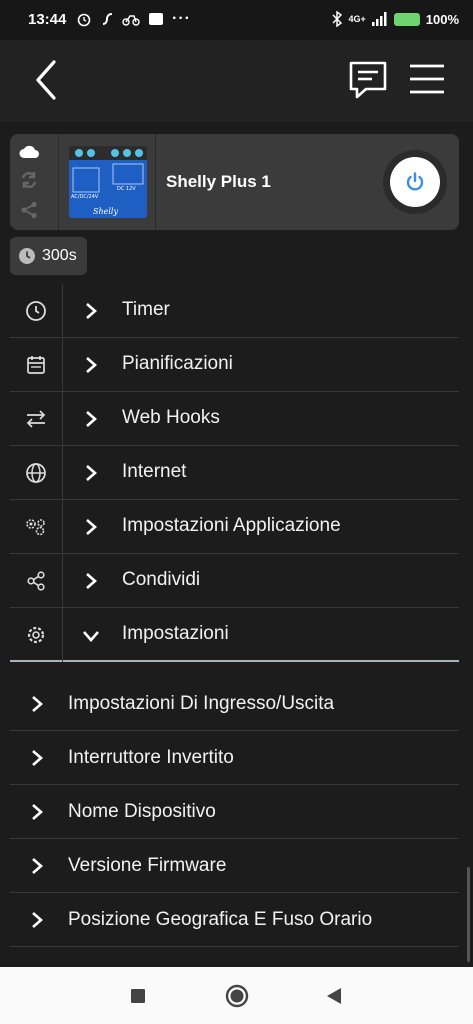 The height and width of the screenshot is (1024, 473). Describe the element at coordinates (84, 20) in the screenshot. I see `alarm-icon` at that location.